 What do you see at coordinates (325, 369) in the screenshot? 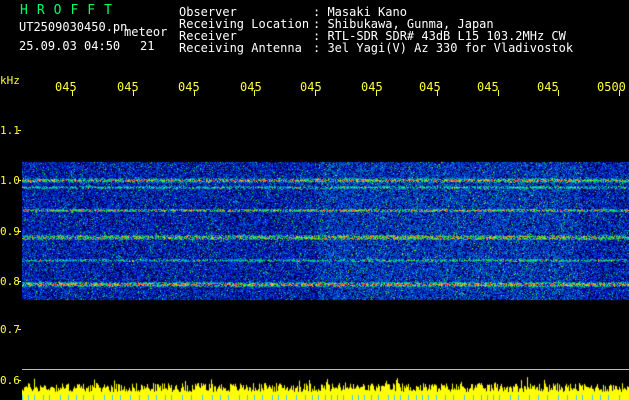
I see `baseline-line` at bounding box center [325, 369].